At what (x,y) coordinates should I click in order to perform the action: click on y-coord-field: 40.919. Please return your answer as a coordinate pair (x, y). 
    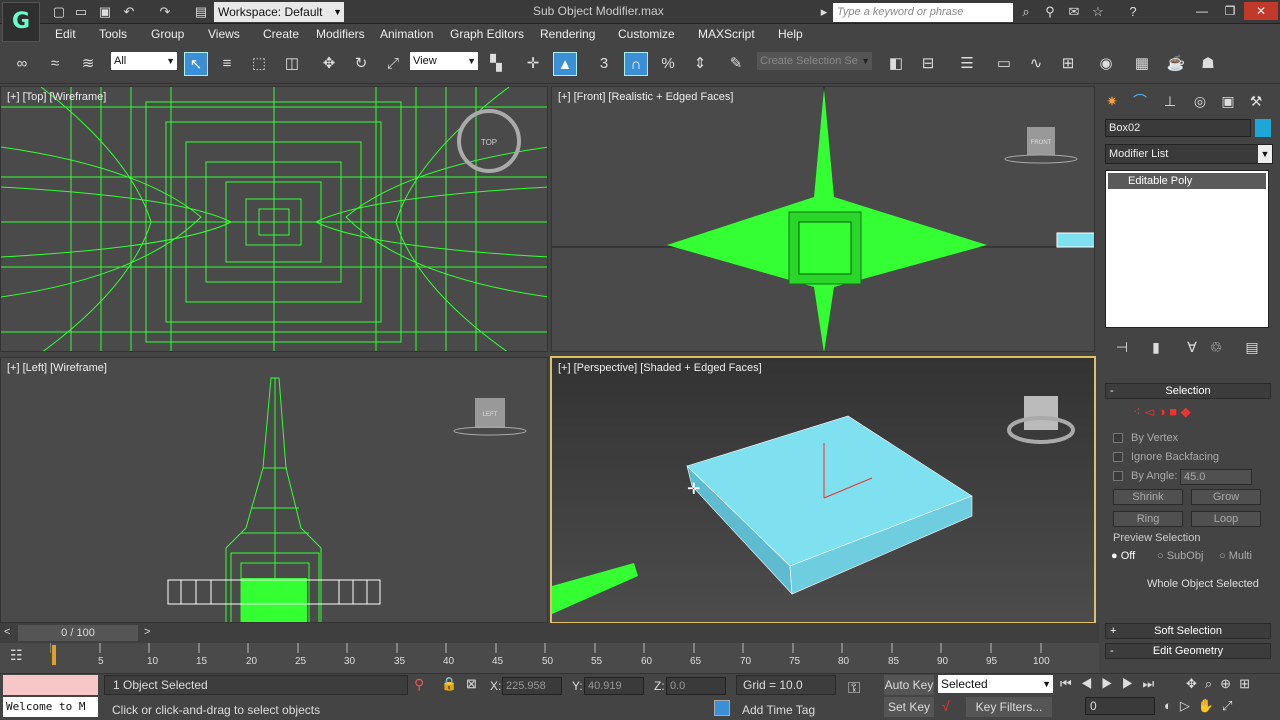
    Looking at the image, I should click on (614, 686).